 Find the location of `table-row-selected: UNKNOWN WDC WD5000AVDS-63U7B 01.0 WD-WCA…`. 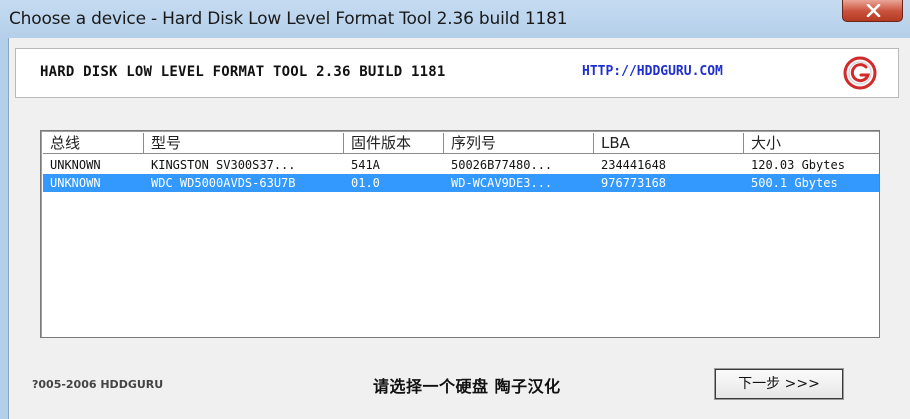

table-row-selected: UNKNOWN WDC WD5000AVDS-63U7B 01.0 WD-WCA… is located at coordinates (461, 183).